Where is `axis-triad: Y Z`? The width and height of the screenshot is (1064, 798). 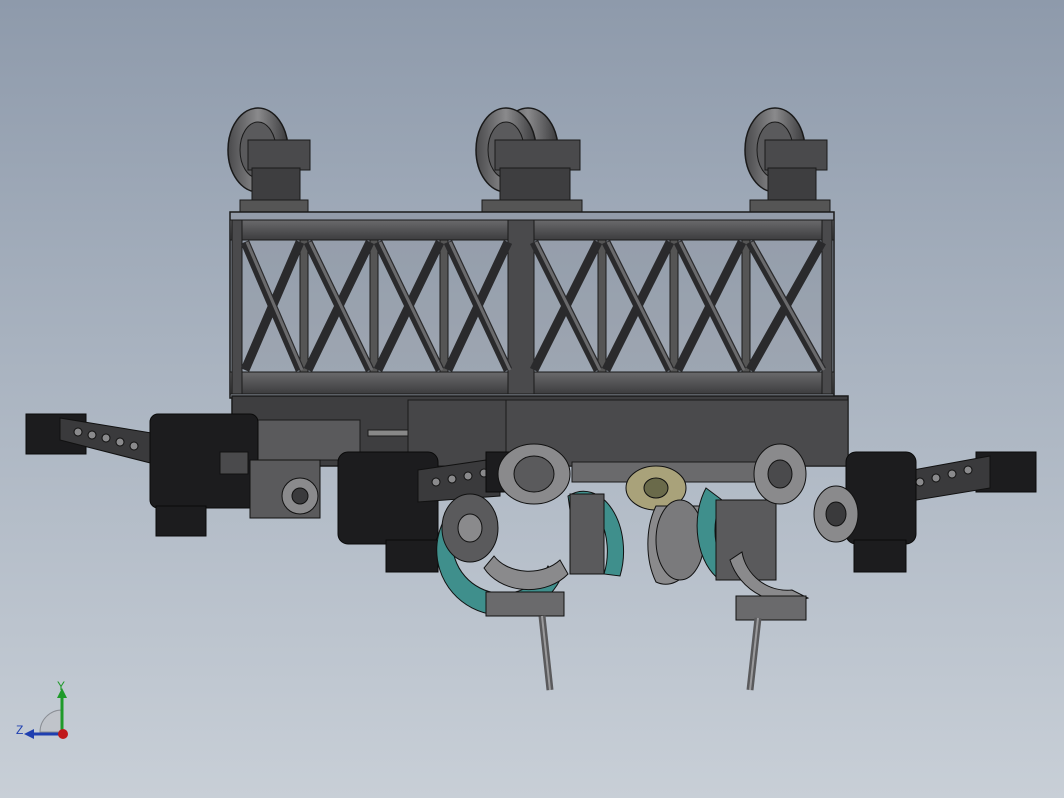 axis-triad: Y Z is located at coordinates (42, 709).